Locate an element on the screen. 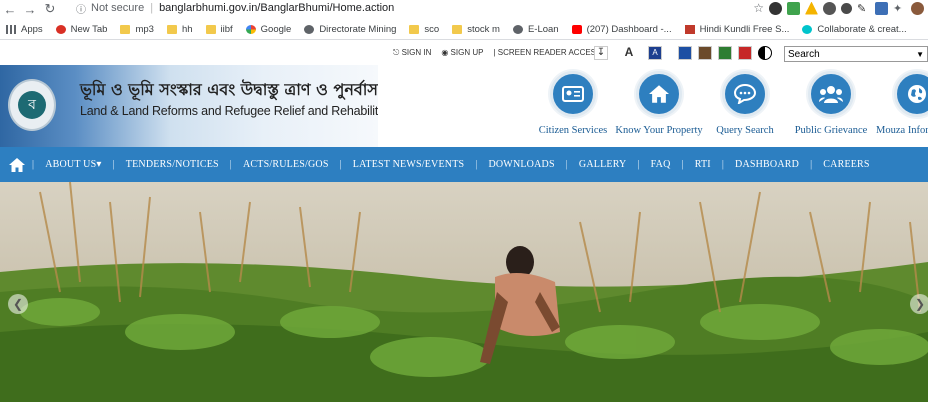 This screenshot has width=928, height=402. bookmark-item: Directorate Mining is located at coordinates (350, 29).